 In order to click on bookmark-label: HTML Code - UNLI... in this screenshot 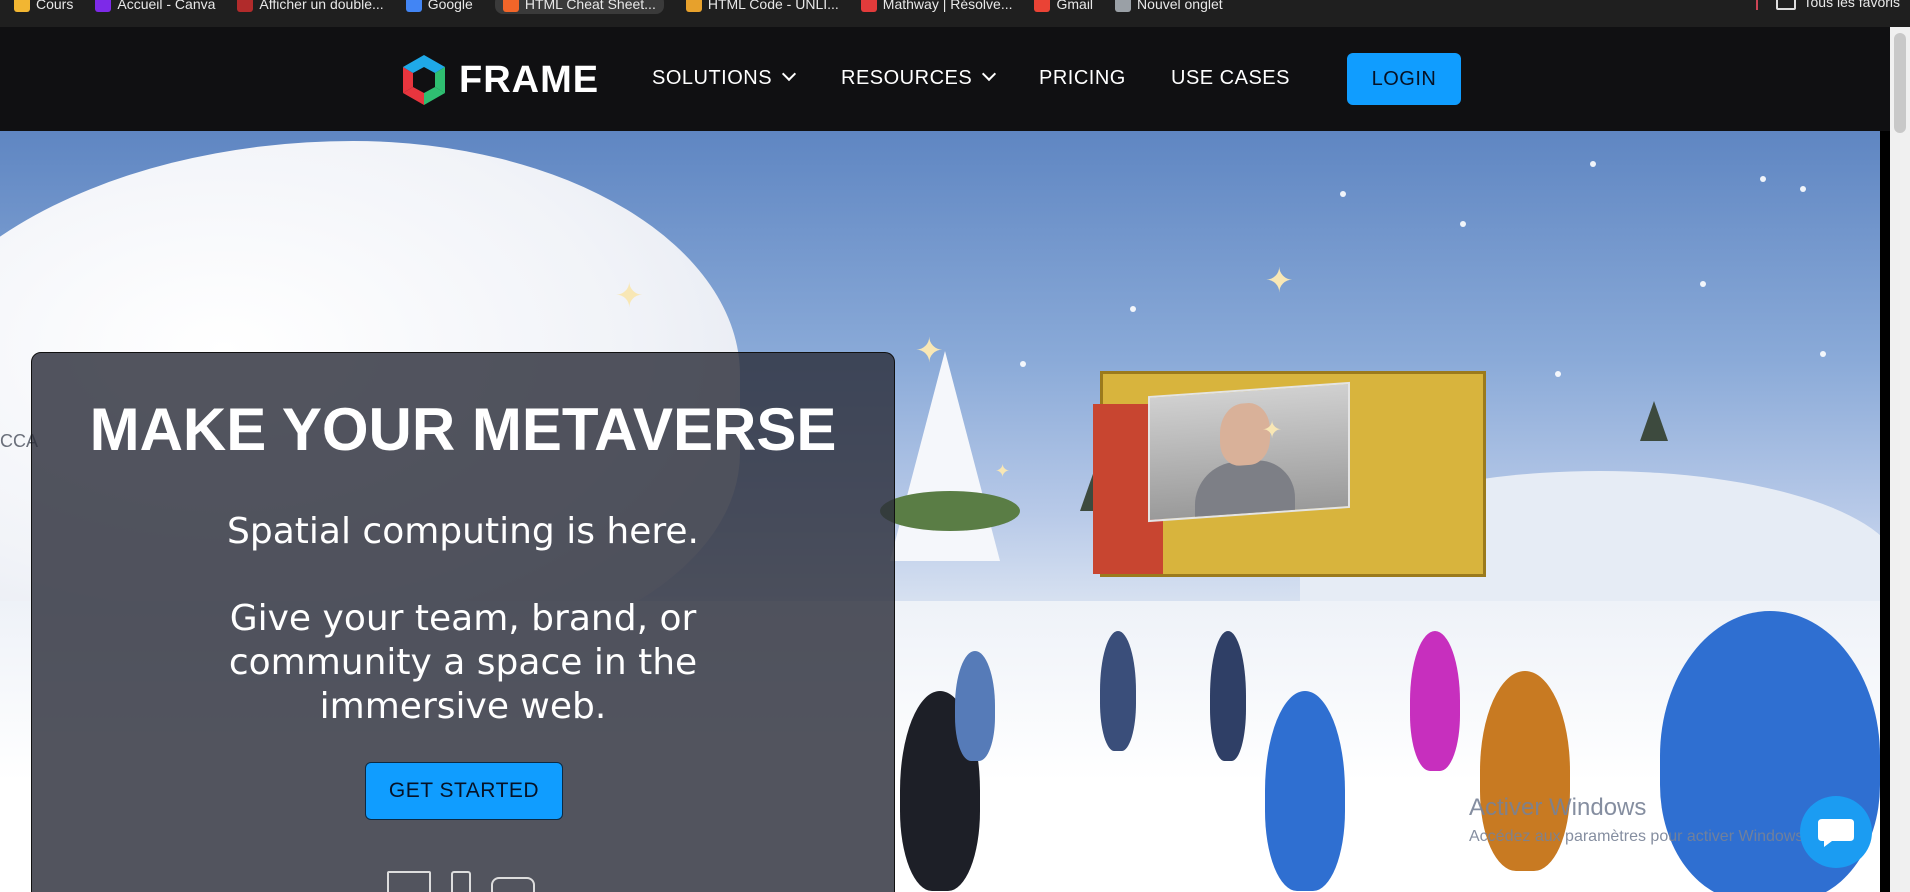, I will do `click(773, 6)`.